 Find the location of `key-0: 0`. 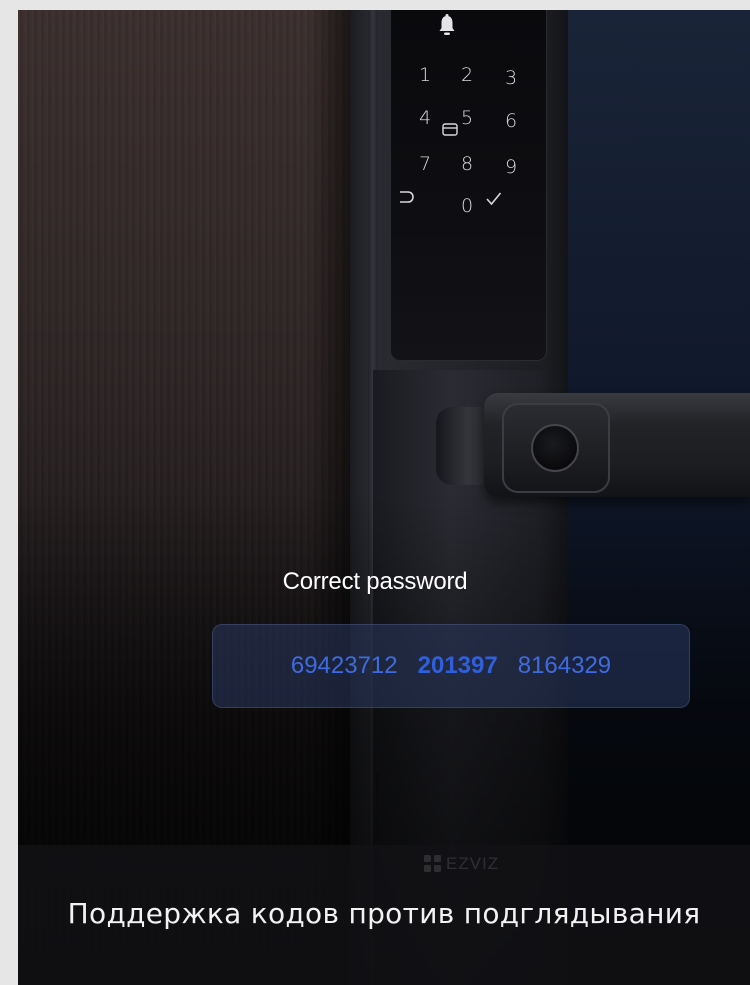

key-0: 0 is located at coordinates (467, 206).